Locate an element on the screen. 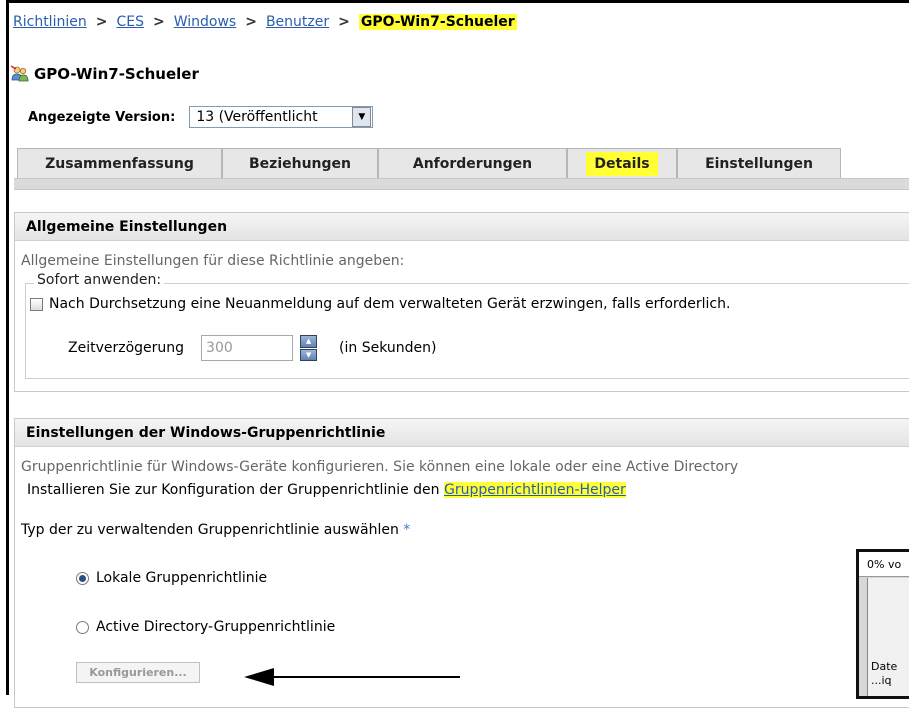  version-label: Angezeigte Version: is located at coordinates (102, 117).